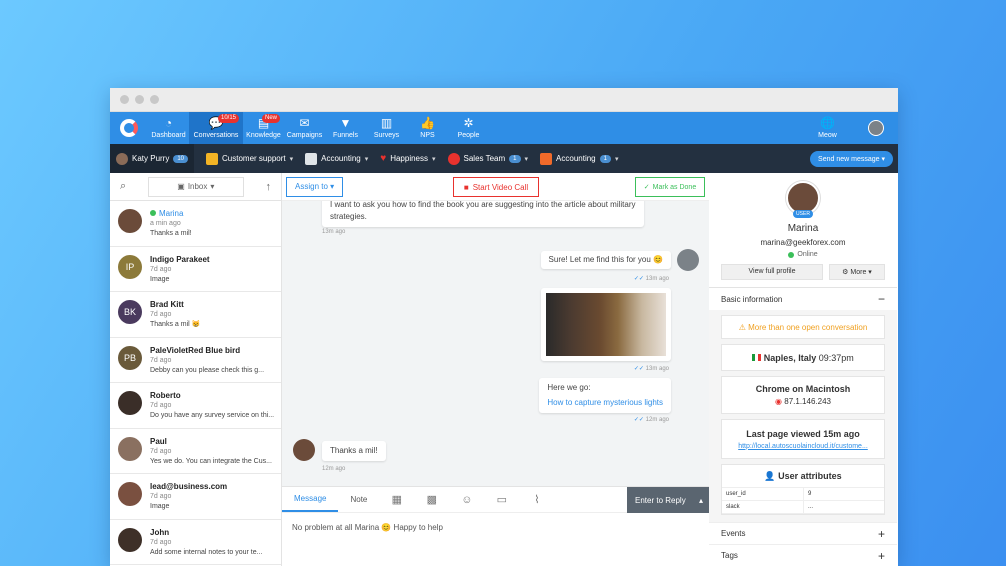 Image resolution: width=1006 pixels, height=566 pixels. I want to click on message-time: 12m ago, so click(334, 469).